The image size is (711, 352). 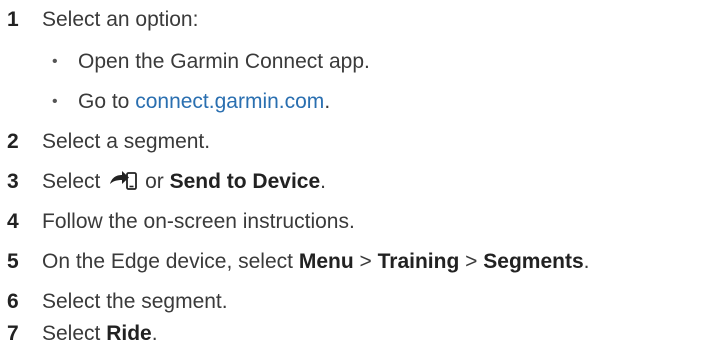 I want to click on step-text: Select an option:, so click(x=120, y=19).